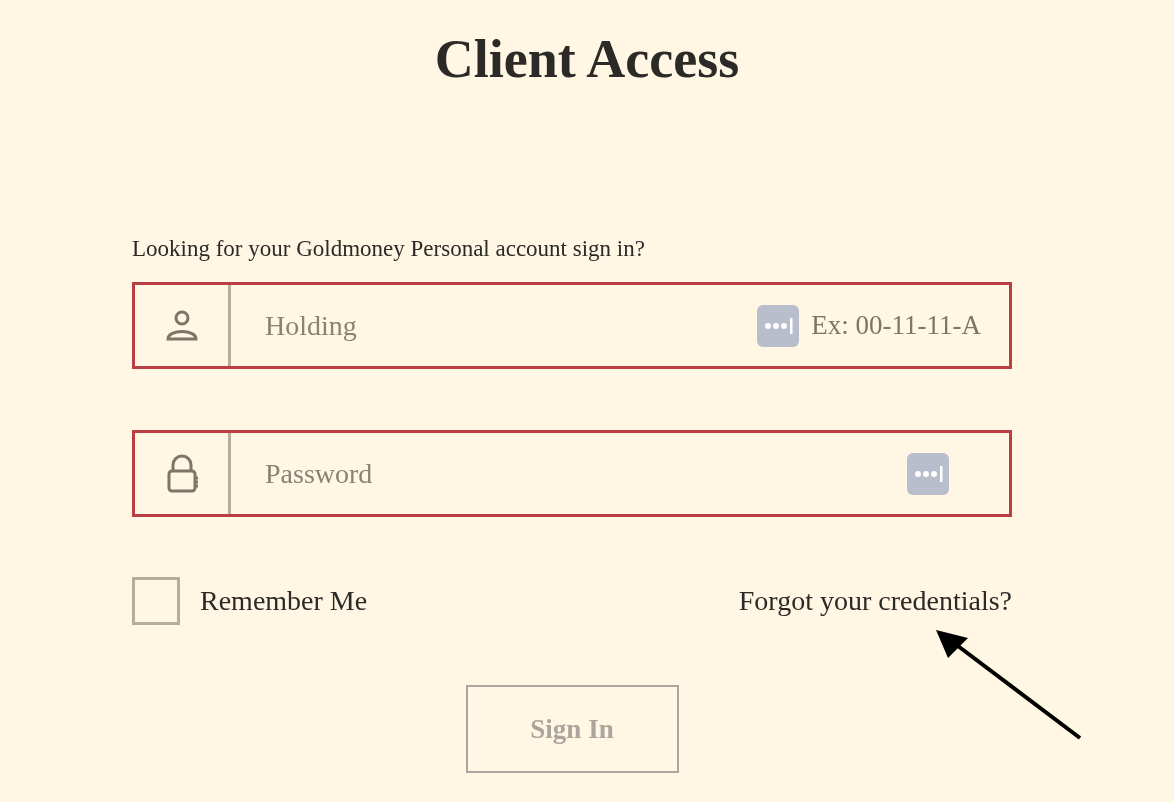 The width and height of the screenshot is (1174, 802). I want to click on notice-text: Looking for your Goldmoney Personal account sign in?, so click(389, 248).